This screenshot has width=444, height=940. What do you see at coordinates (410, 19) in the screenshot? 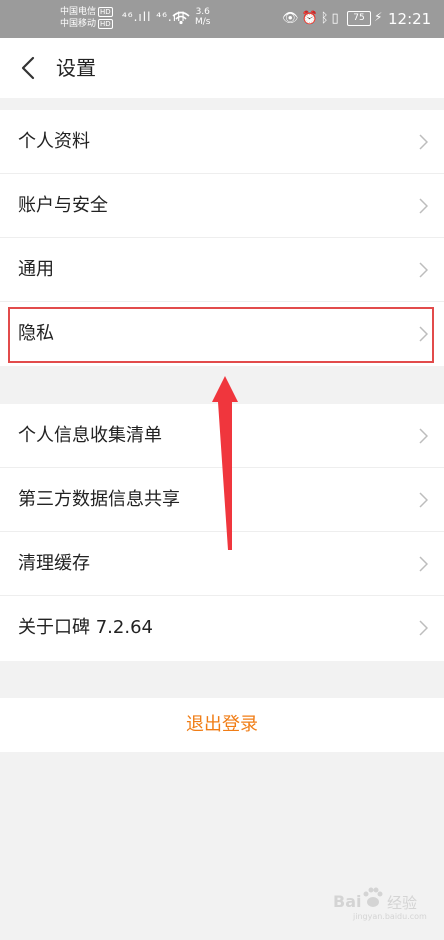
I see `status-time: 12:21` at bounding box center [410, 19].